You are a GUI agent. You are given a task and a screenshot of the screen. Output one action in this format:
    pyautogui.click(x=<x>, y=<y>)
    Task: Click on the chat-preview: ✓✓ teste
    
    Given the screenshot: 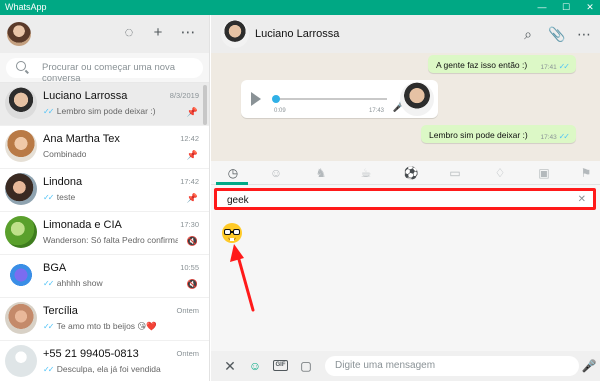 What is the action you would take?
    pyautogui.click(x=59, y=197)
    